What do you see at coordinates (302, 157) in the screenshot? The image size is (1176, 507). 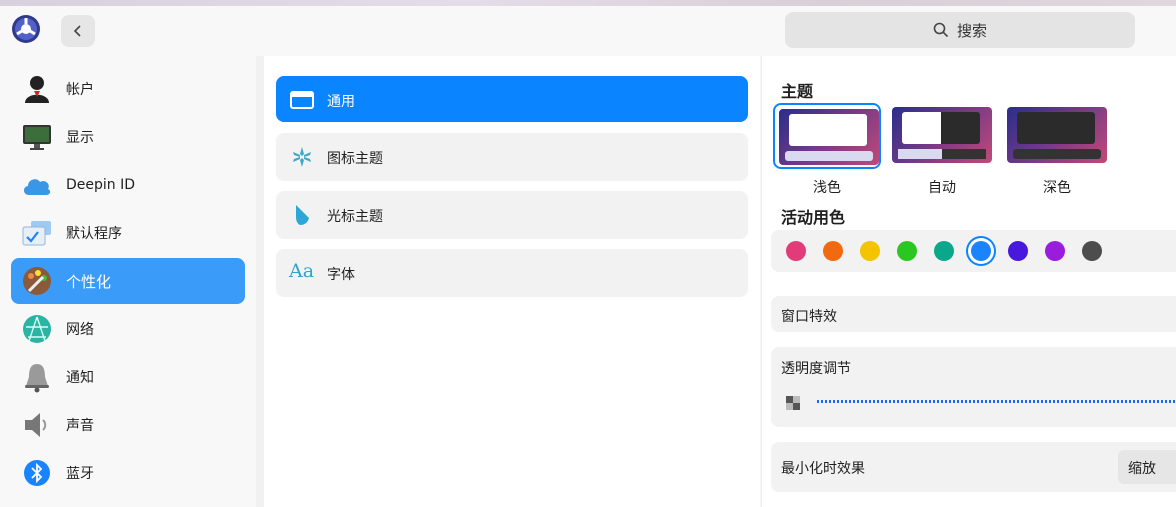 I see `icon-theme-icon` at bounding box center [302, 157].